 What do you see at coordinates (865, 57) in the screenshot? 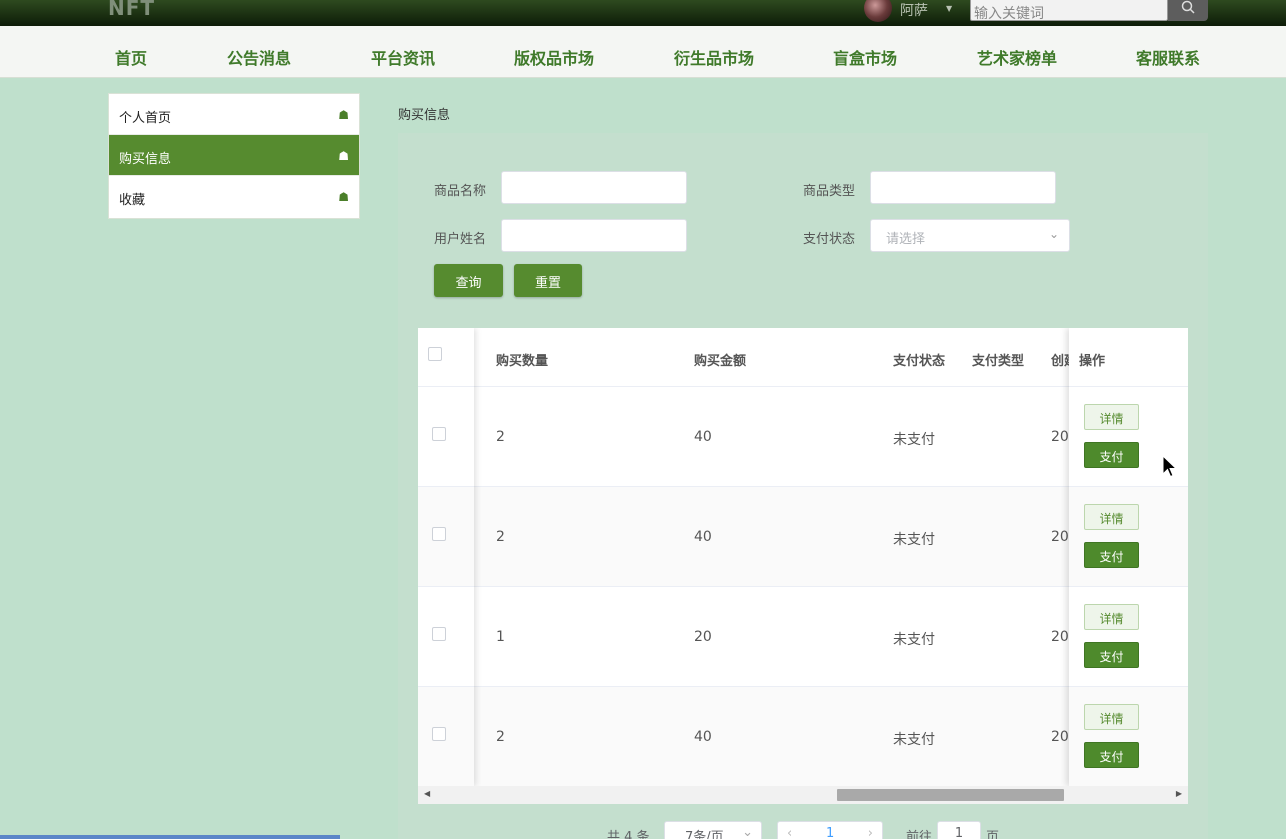
I see `nav-item-blindbox-market: 盲盒市场` at bounding box center [865, 57].